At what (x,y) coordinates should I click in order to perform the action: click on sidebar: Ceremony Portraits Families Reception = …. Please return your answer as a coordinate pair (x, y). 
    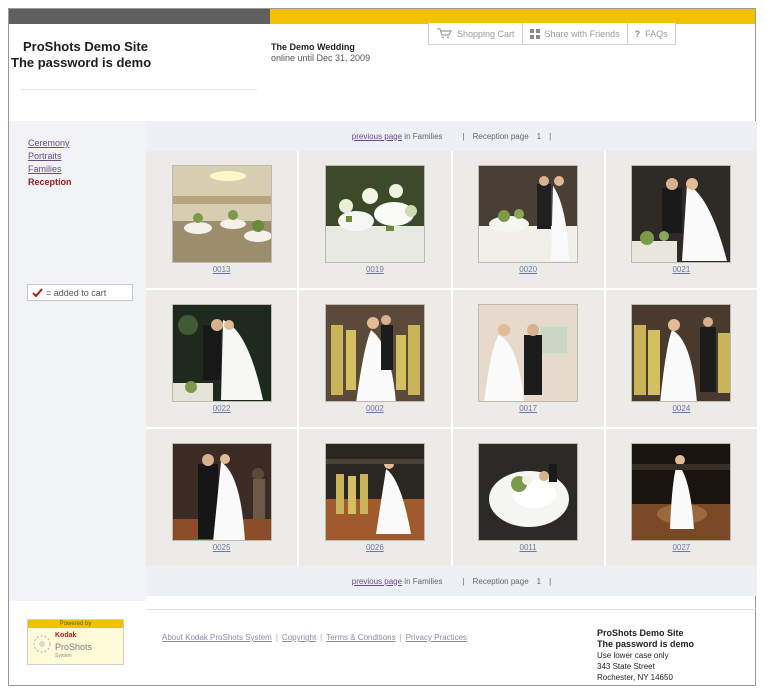
    Looking at the image, I should click on (77, 361).